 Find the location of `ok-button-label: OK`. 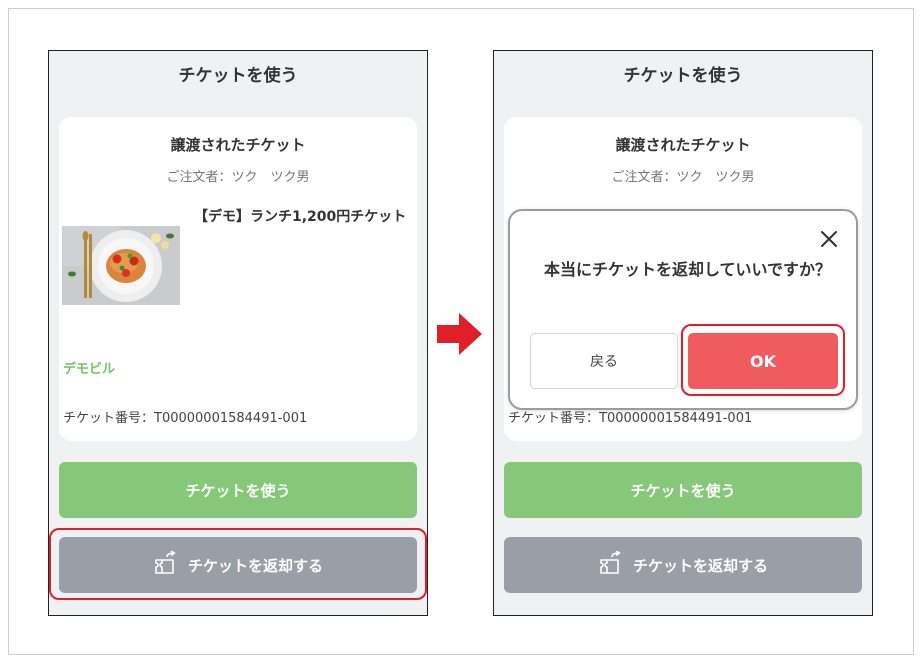

ok-button-label: OK is located at coordinates (763, 361).